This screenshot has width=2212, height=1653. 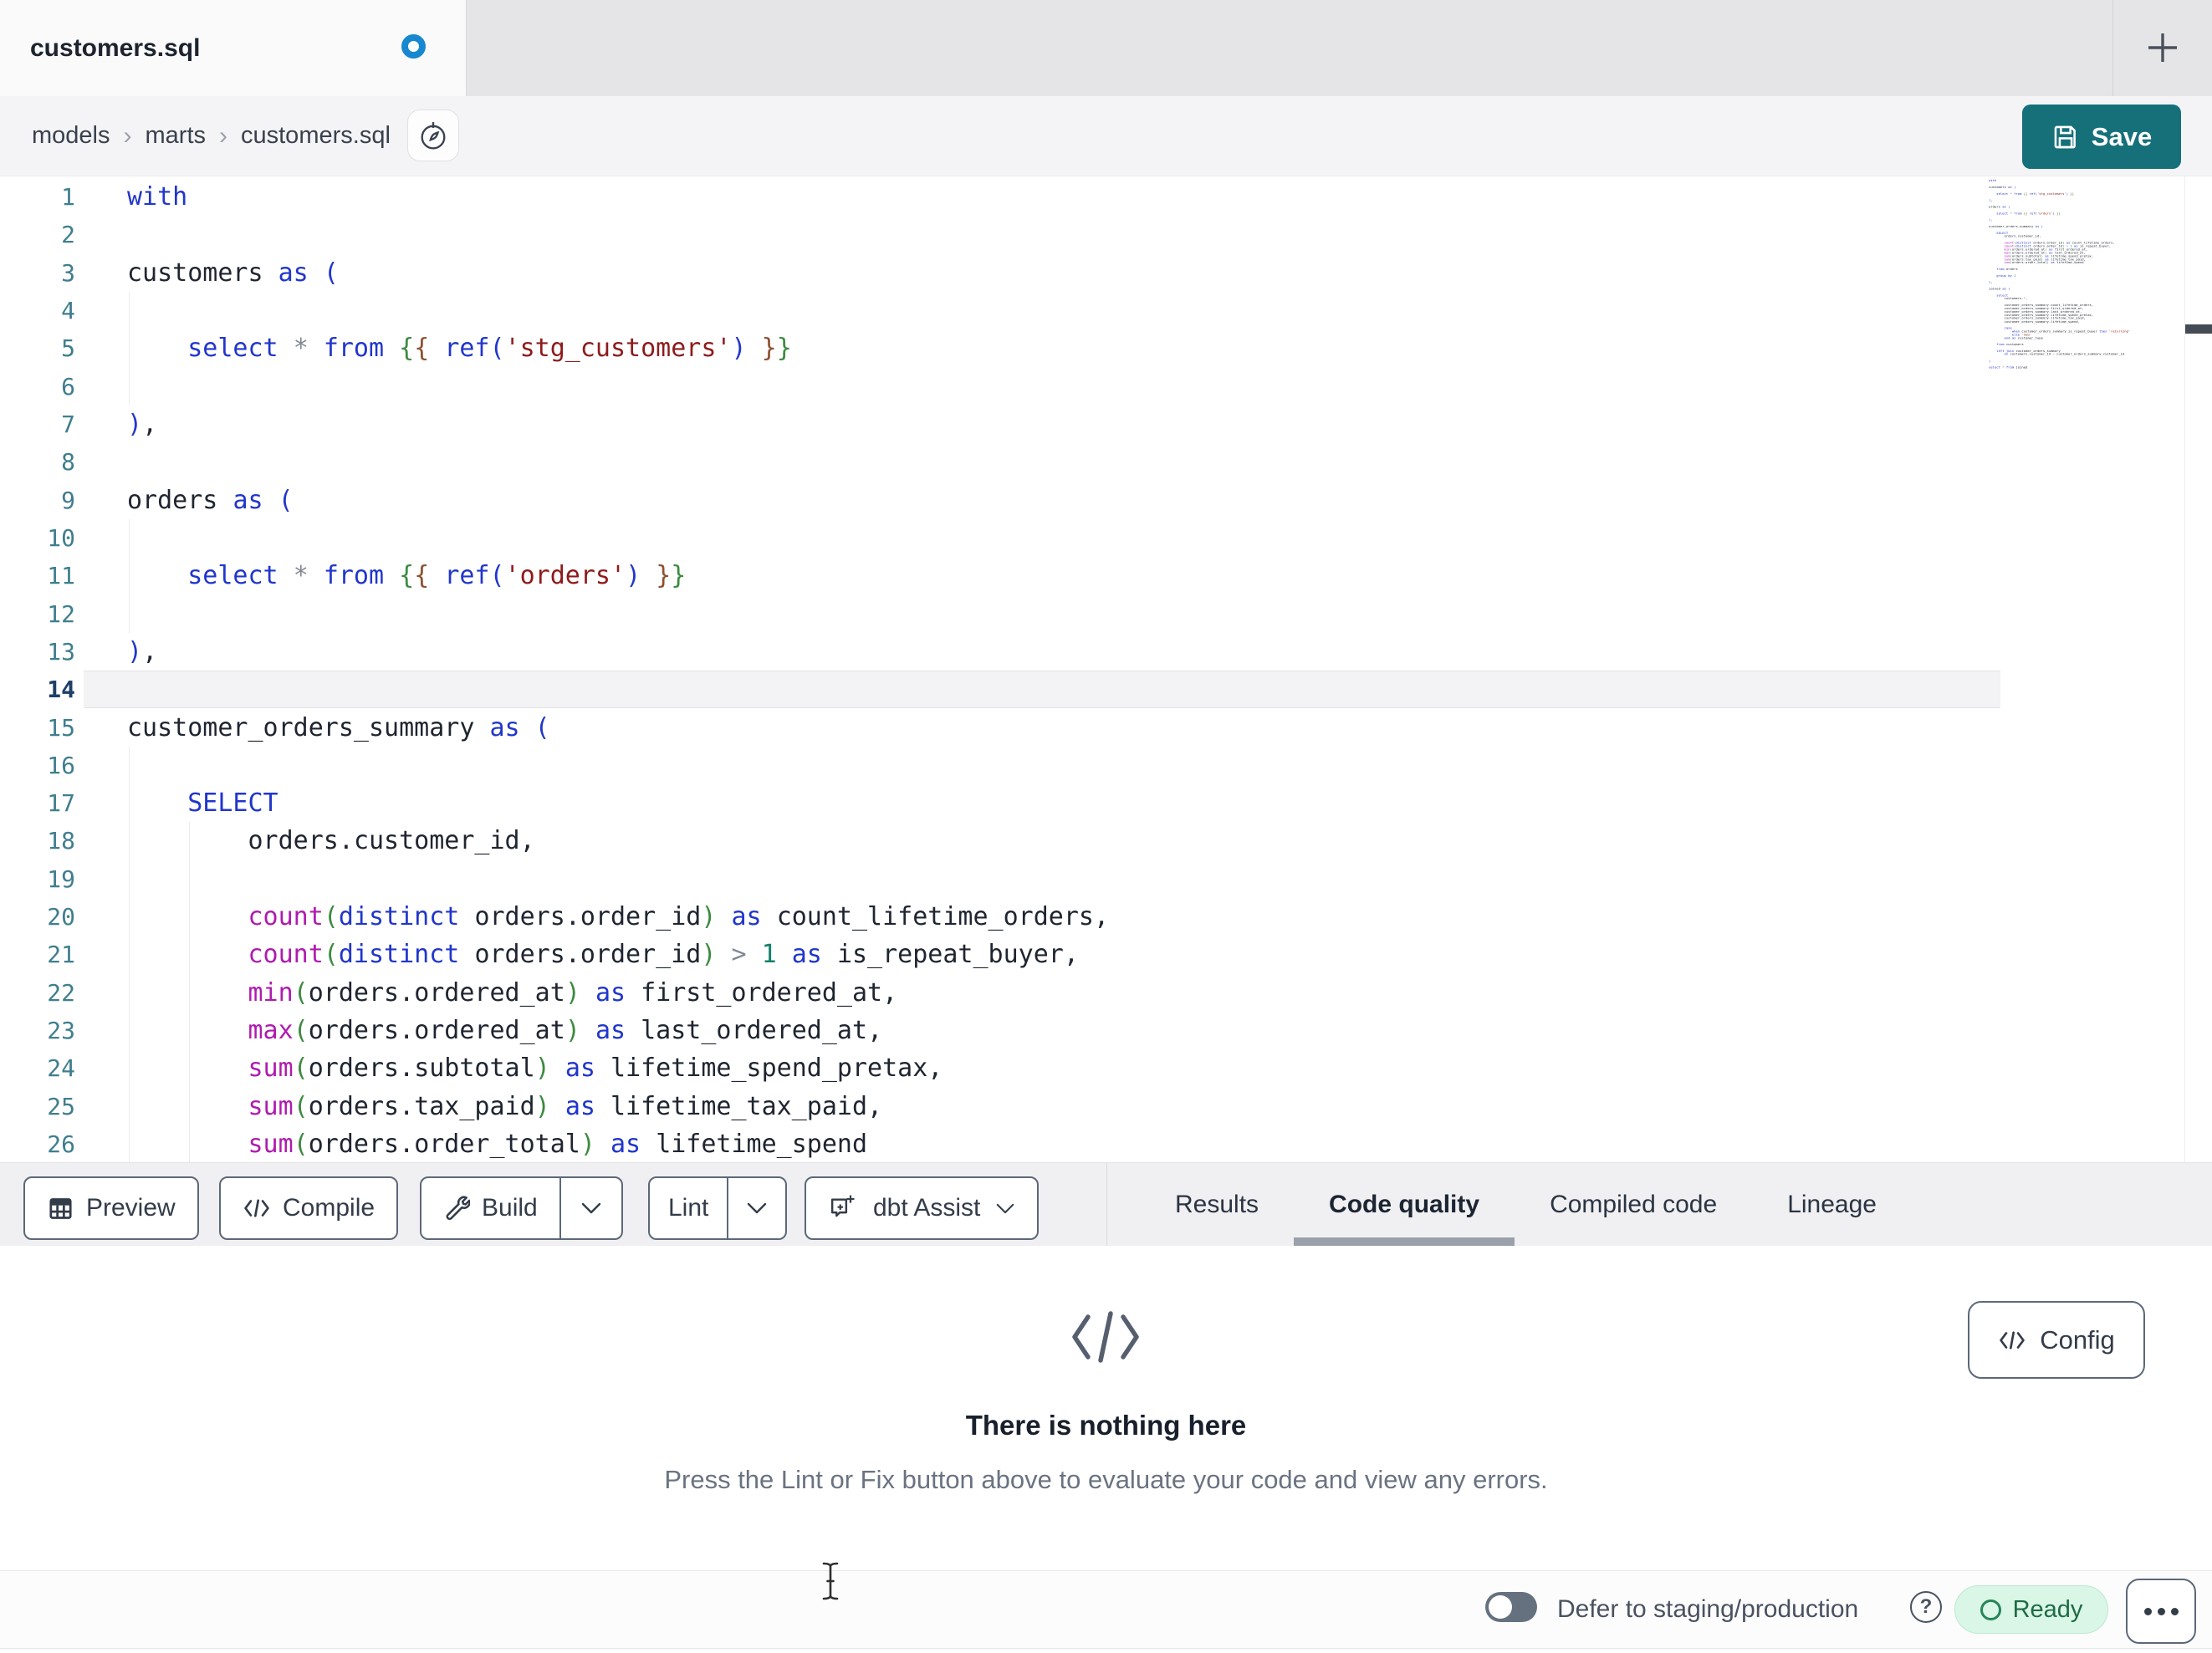 I want to click on tab-results: Results, so click(x=1217, y=1205).